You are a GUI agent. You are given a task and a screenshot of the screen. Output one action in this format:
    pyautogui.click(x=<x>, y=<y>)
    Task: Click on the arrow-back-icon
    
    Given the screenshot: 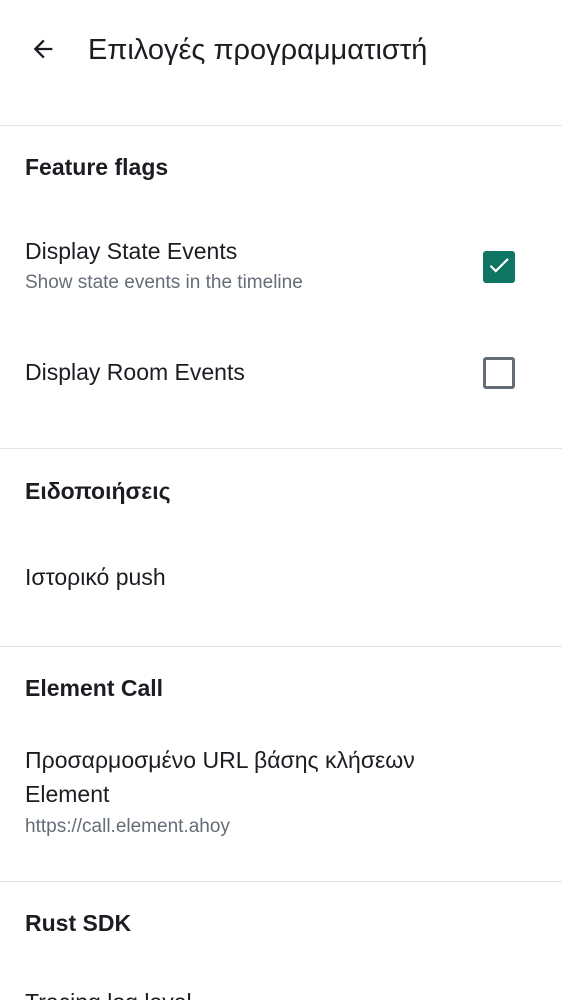 What is the action you would take?
    pyautogui.click(x=43, y=51)
    